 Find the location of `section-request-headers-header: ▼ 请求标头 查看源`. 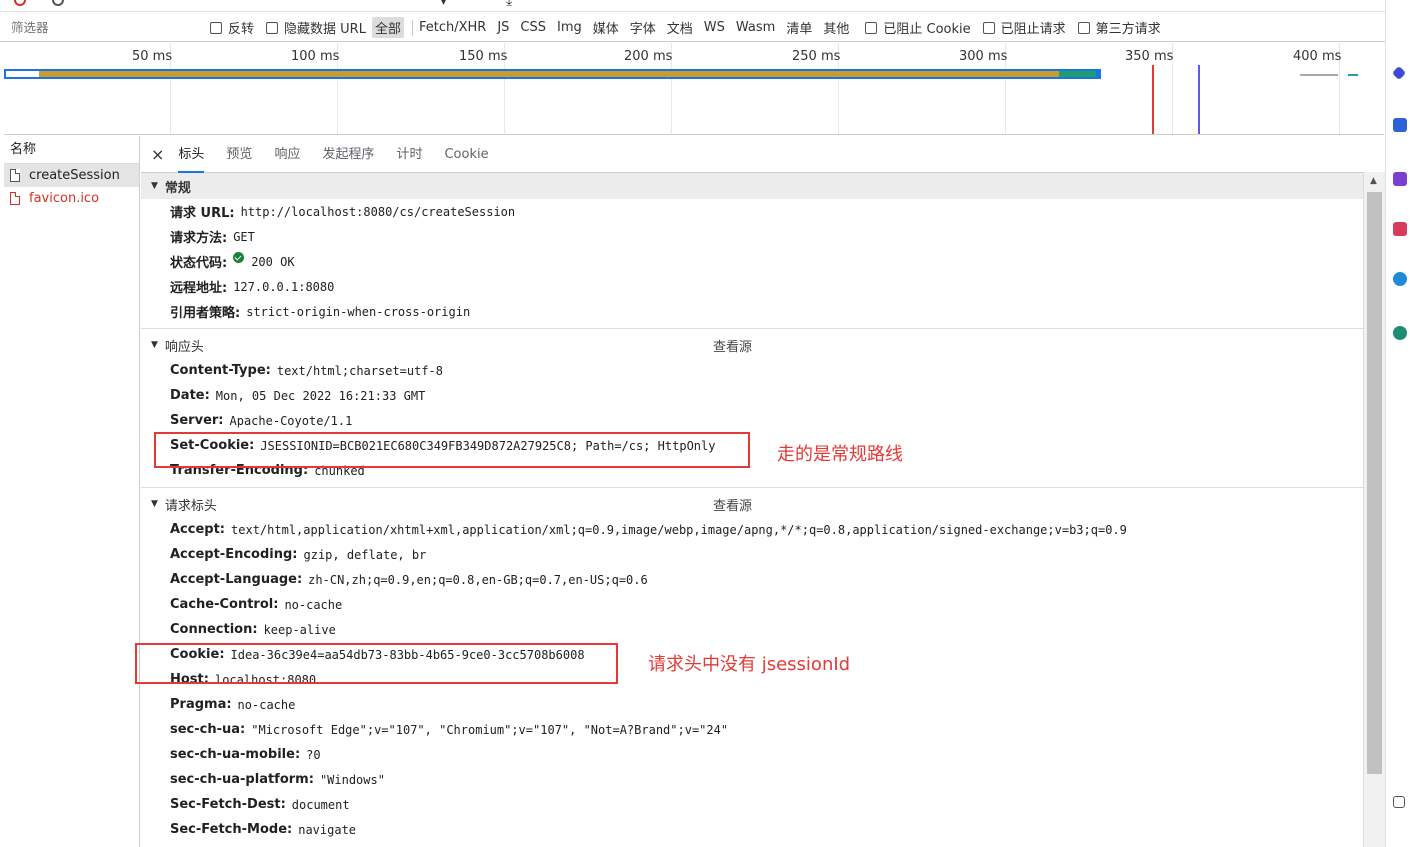

section-request-headers-header: ▼ 请求标头 查看源 is located at coordinates (763, 504).